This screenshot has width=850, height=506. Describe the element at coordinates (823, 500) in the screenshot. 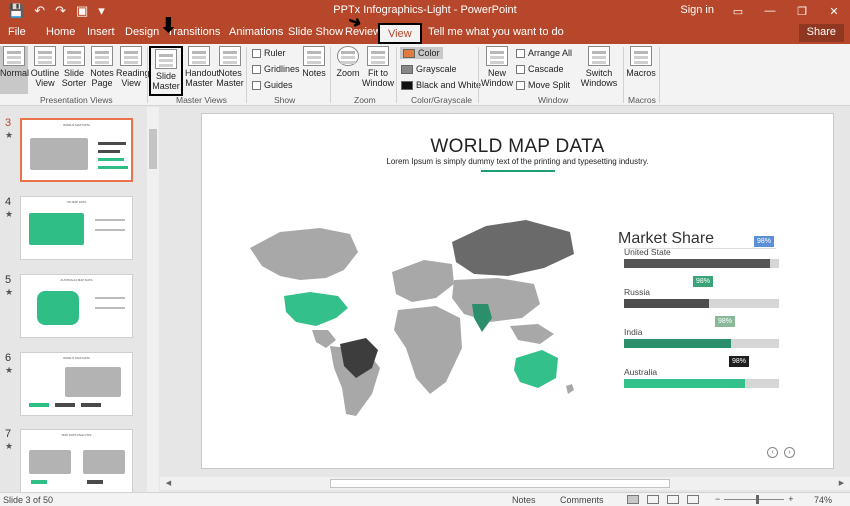

I see `zoom-level: 74%` at that location.